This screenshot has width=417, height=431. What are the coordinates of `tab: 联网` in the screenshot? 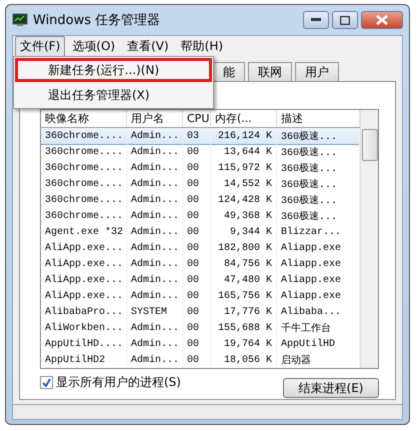 It's located at (270, 71).